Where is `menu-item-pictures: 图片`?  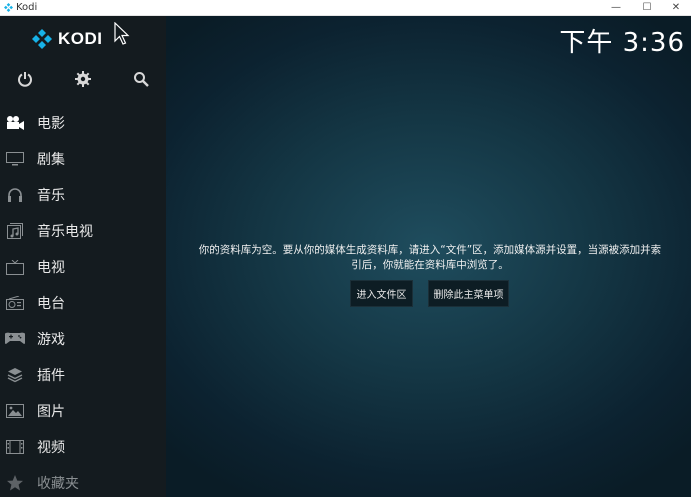
menu-item-pictures: 图片 is located at coordinates (83, 411).